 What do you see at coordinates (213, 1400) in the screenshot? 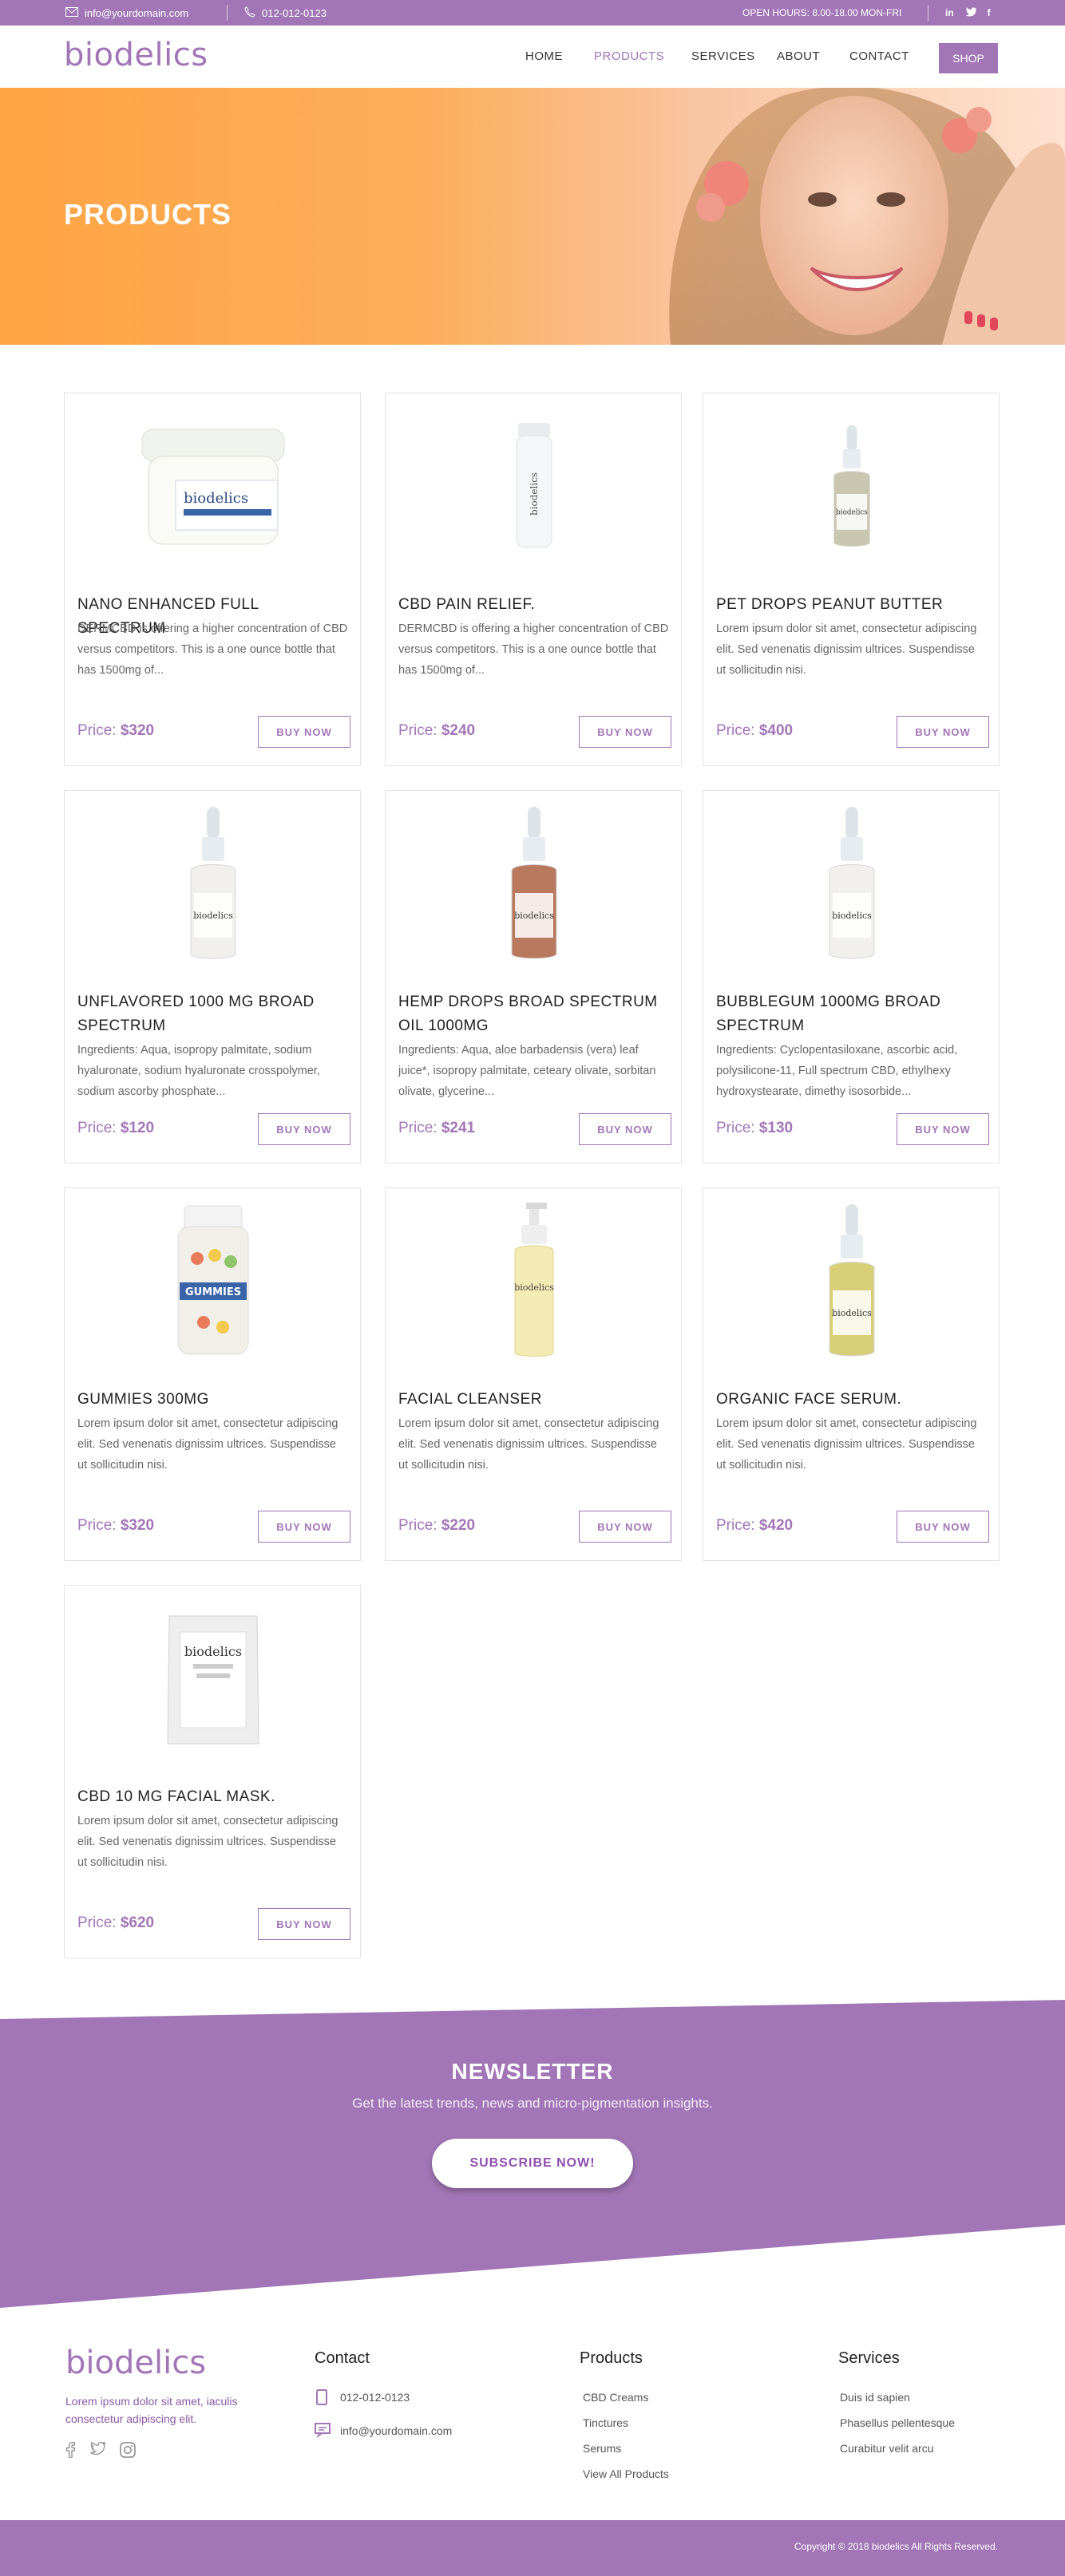
I see `product-name: GUMMIES 300MG` at bounding box center [213, 1400].